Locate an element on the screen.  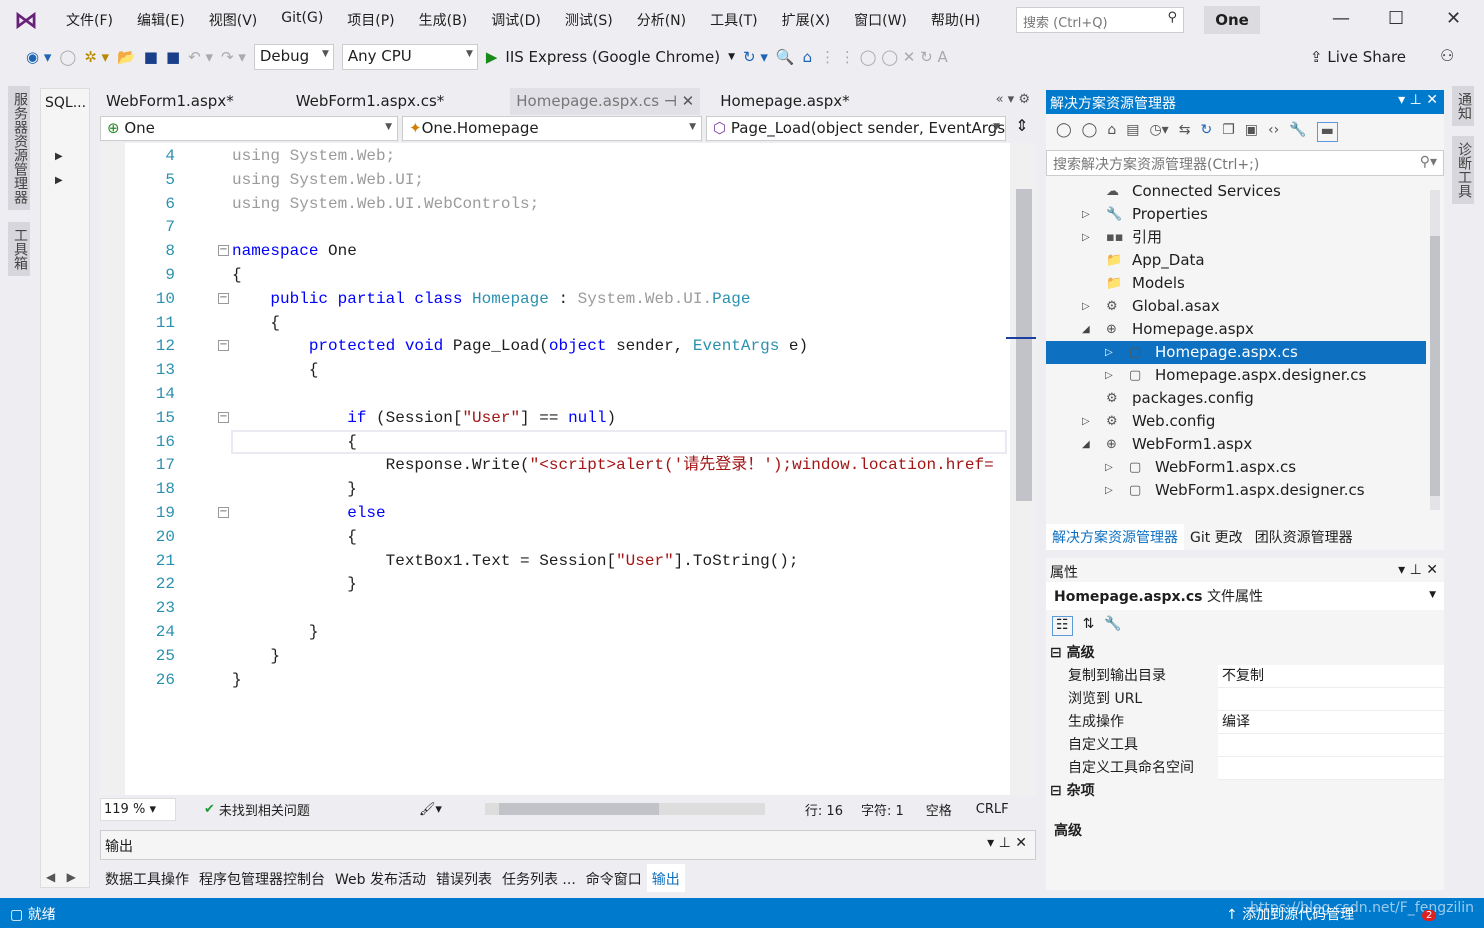
bottom-tab: 程序包管理器控制台 is located at coordinates (262, 878).